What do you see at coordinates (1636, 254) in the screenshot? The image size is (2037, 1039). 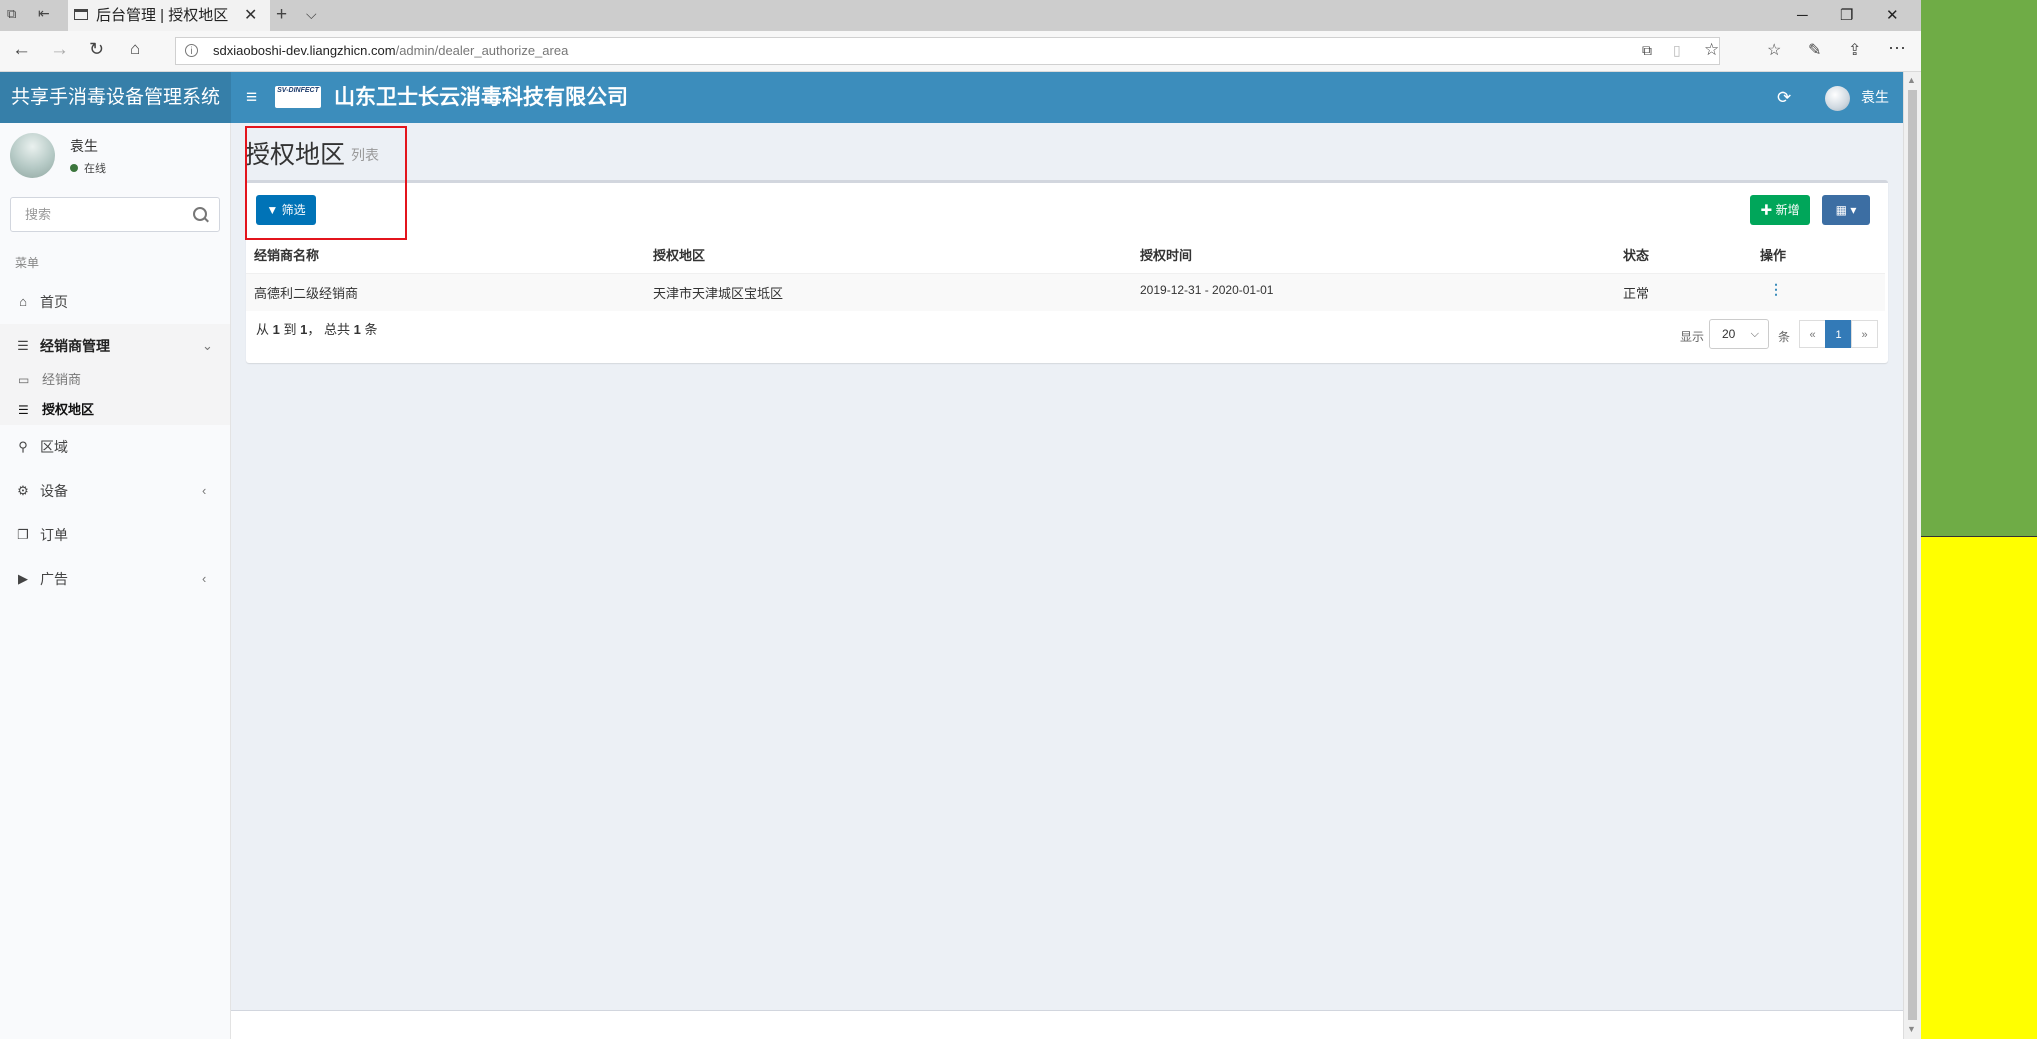 I see `col-header-status: 状态` at bounding box center [1636, 254].